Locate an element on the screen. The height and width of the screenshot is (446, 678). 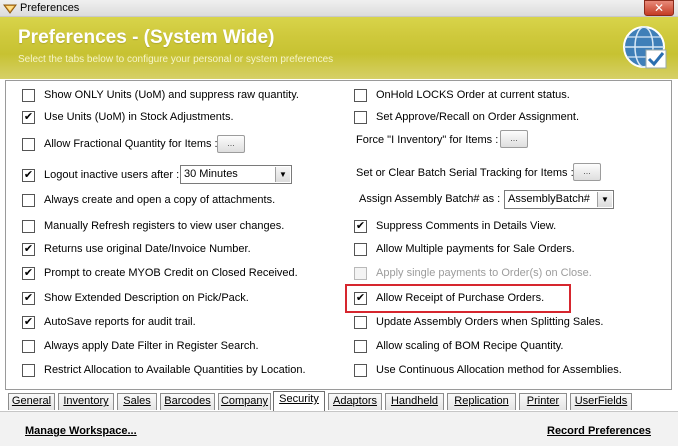
option-multiple-payments: Allow Multiple payments for Sale Orders. is located at coordinates (464, 249).